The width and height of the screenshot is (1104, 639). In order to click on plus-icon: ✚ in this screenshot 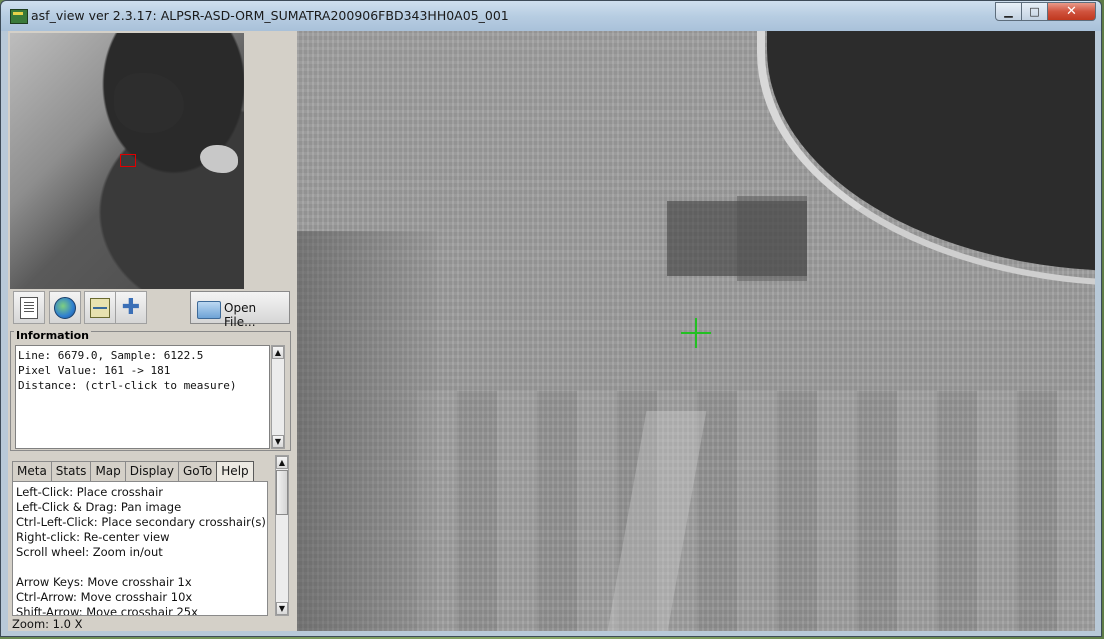, I will do `click(131, 307)`.